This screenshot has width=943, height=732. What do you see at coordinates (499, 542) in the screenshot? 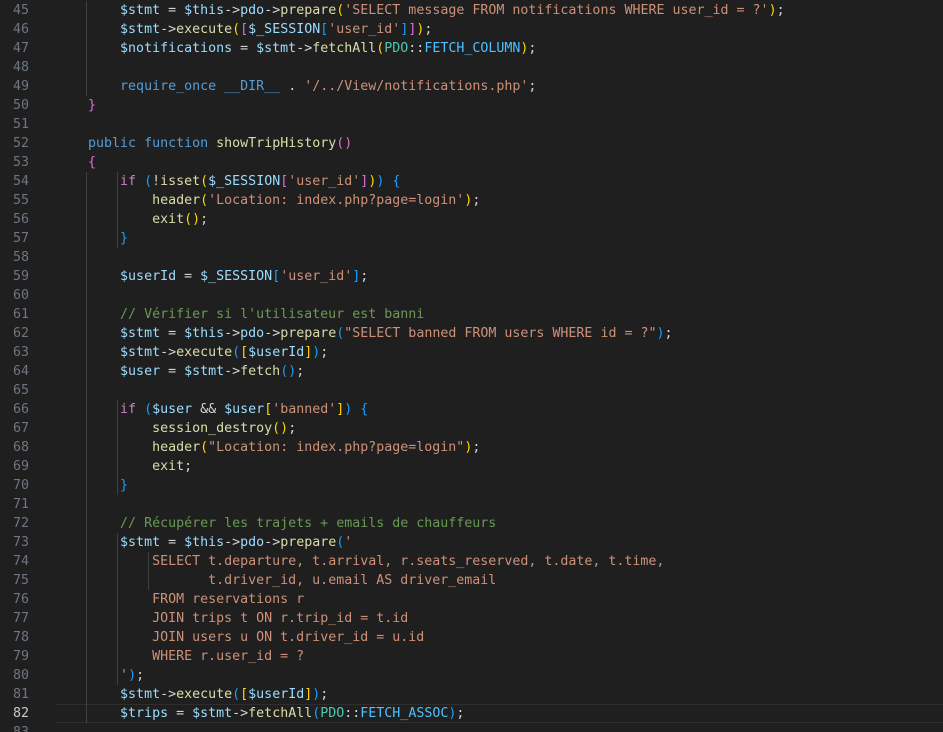
I see `code-line: $stmt = $this->pdo->prepare('` at bounding box center [499, 542].